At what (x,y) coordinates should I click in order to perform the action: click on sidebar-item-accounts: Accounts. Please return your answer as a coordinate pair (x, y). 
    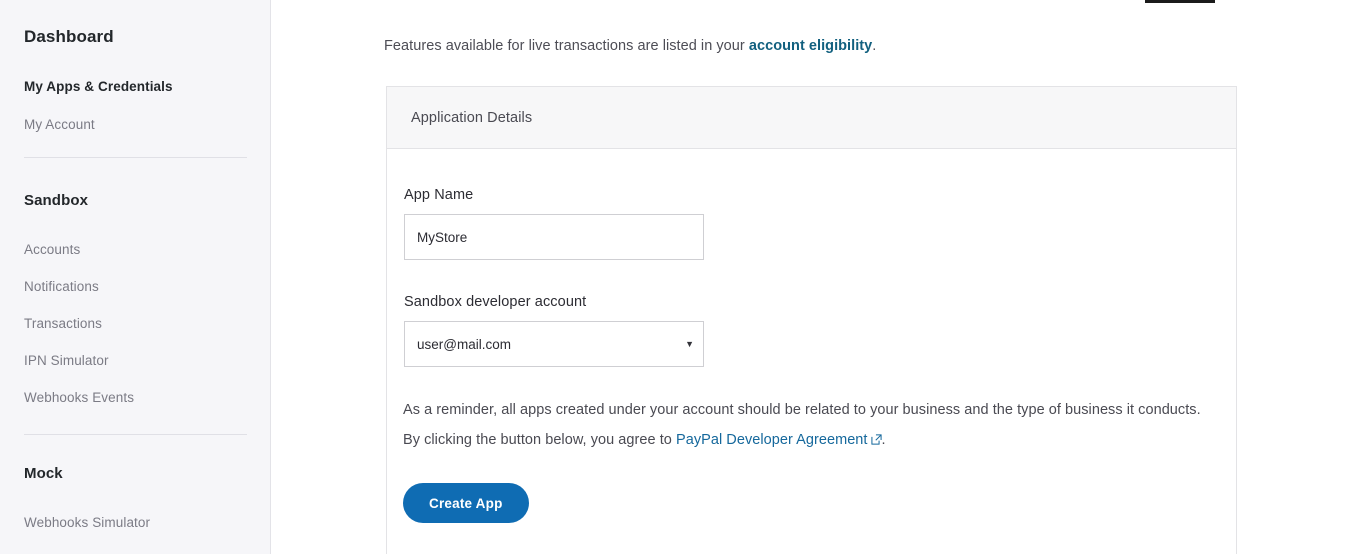
    Looking at the image, I should click on (135, 249).